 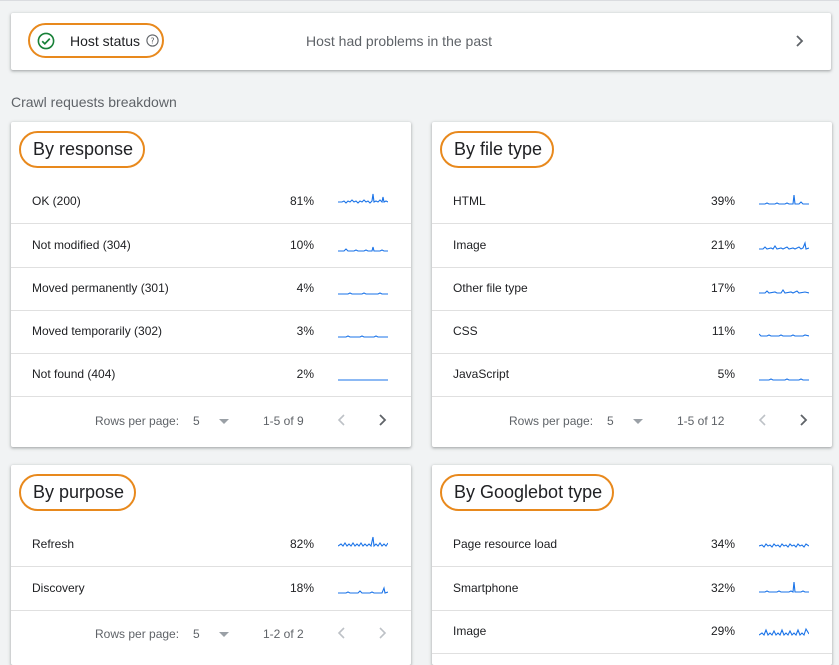 What do you see at coordinates (632, 632) in the screenshot?
I see `table-row: Image 29%` at bounding box center [632, 632].